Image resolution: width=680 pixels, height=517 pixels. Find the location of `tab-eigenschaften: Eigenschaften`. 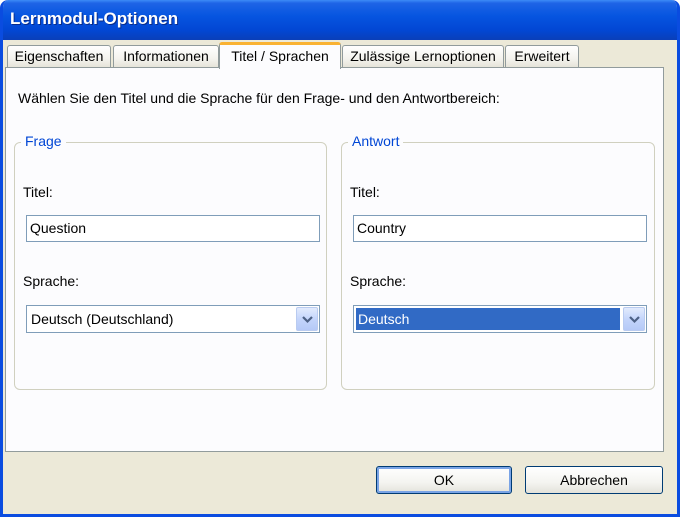

tab-eigenschaften: Eigenschaften is located at coordinates (59, 56).